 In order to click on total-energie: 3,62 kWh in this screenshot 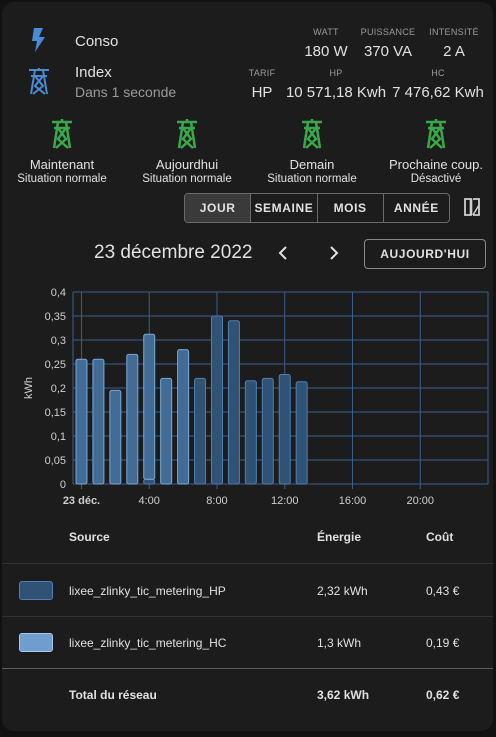, I will do `click(343, 695)`.